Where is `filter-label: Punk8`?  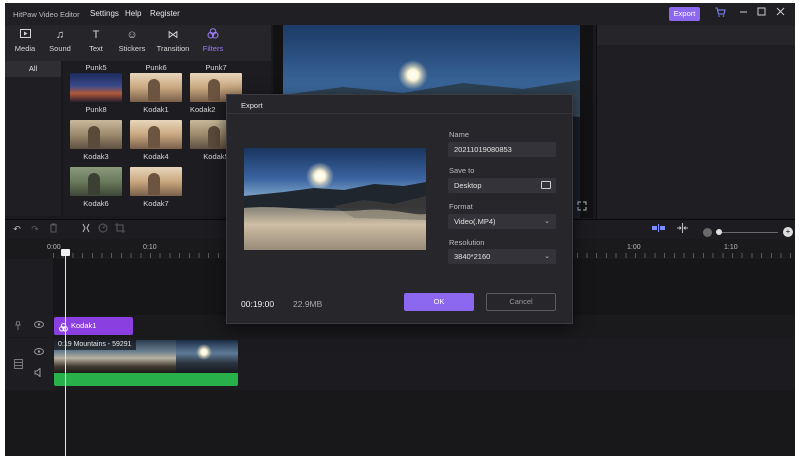 filter-label: Punk8 is located at coordinates (96, 109).